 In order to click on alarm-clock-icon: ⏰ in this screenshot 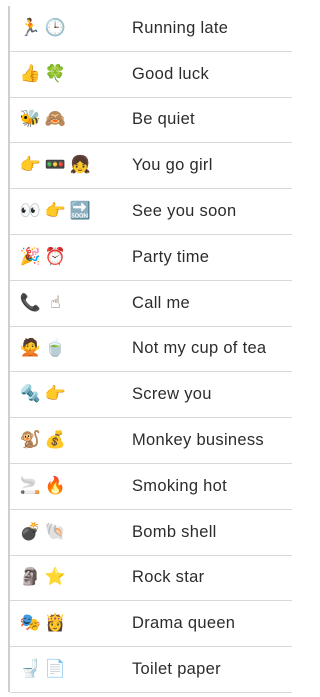, I will do `click(55, 256)`.